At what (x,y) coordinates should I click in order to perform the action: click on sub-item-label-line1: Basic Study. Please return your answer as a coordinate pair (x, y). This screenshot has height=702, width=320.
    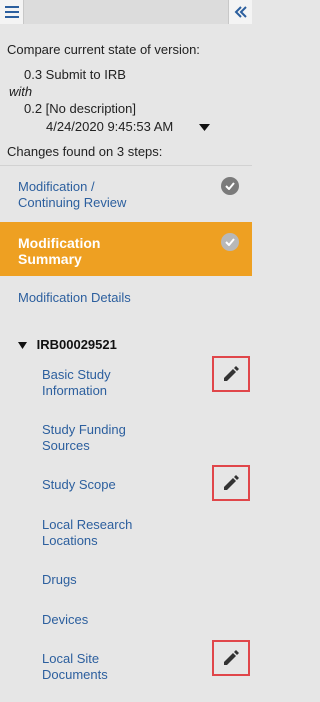
    Looking at the image, I should click on (76, 374).